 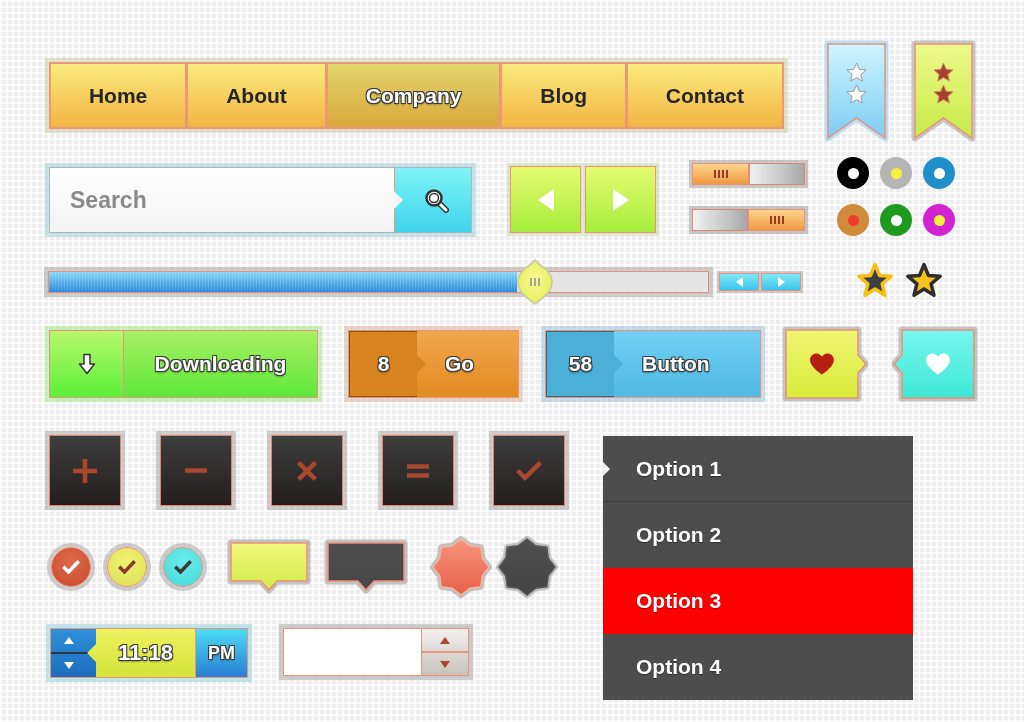 I want to click on count-badge: 58, so click(x=584, y=364).